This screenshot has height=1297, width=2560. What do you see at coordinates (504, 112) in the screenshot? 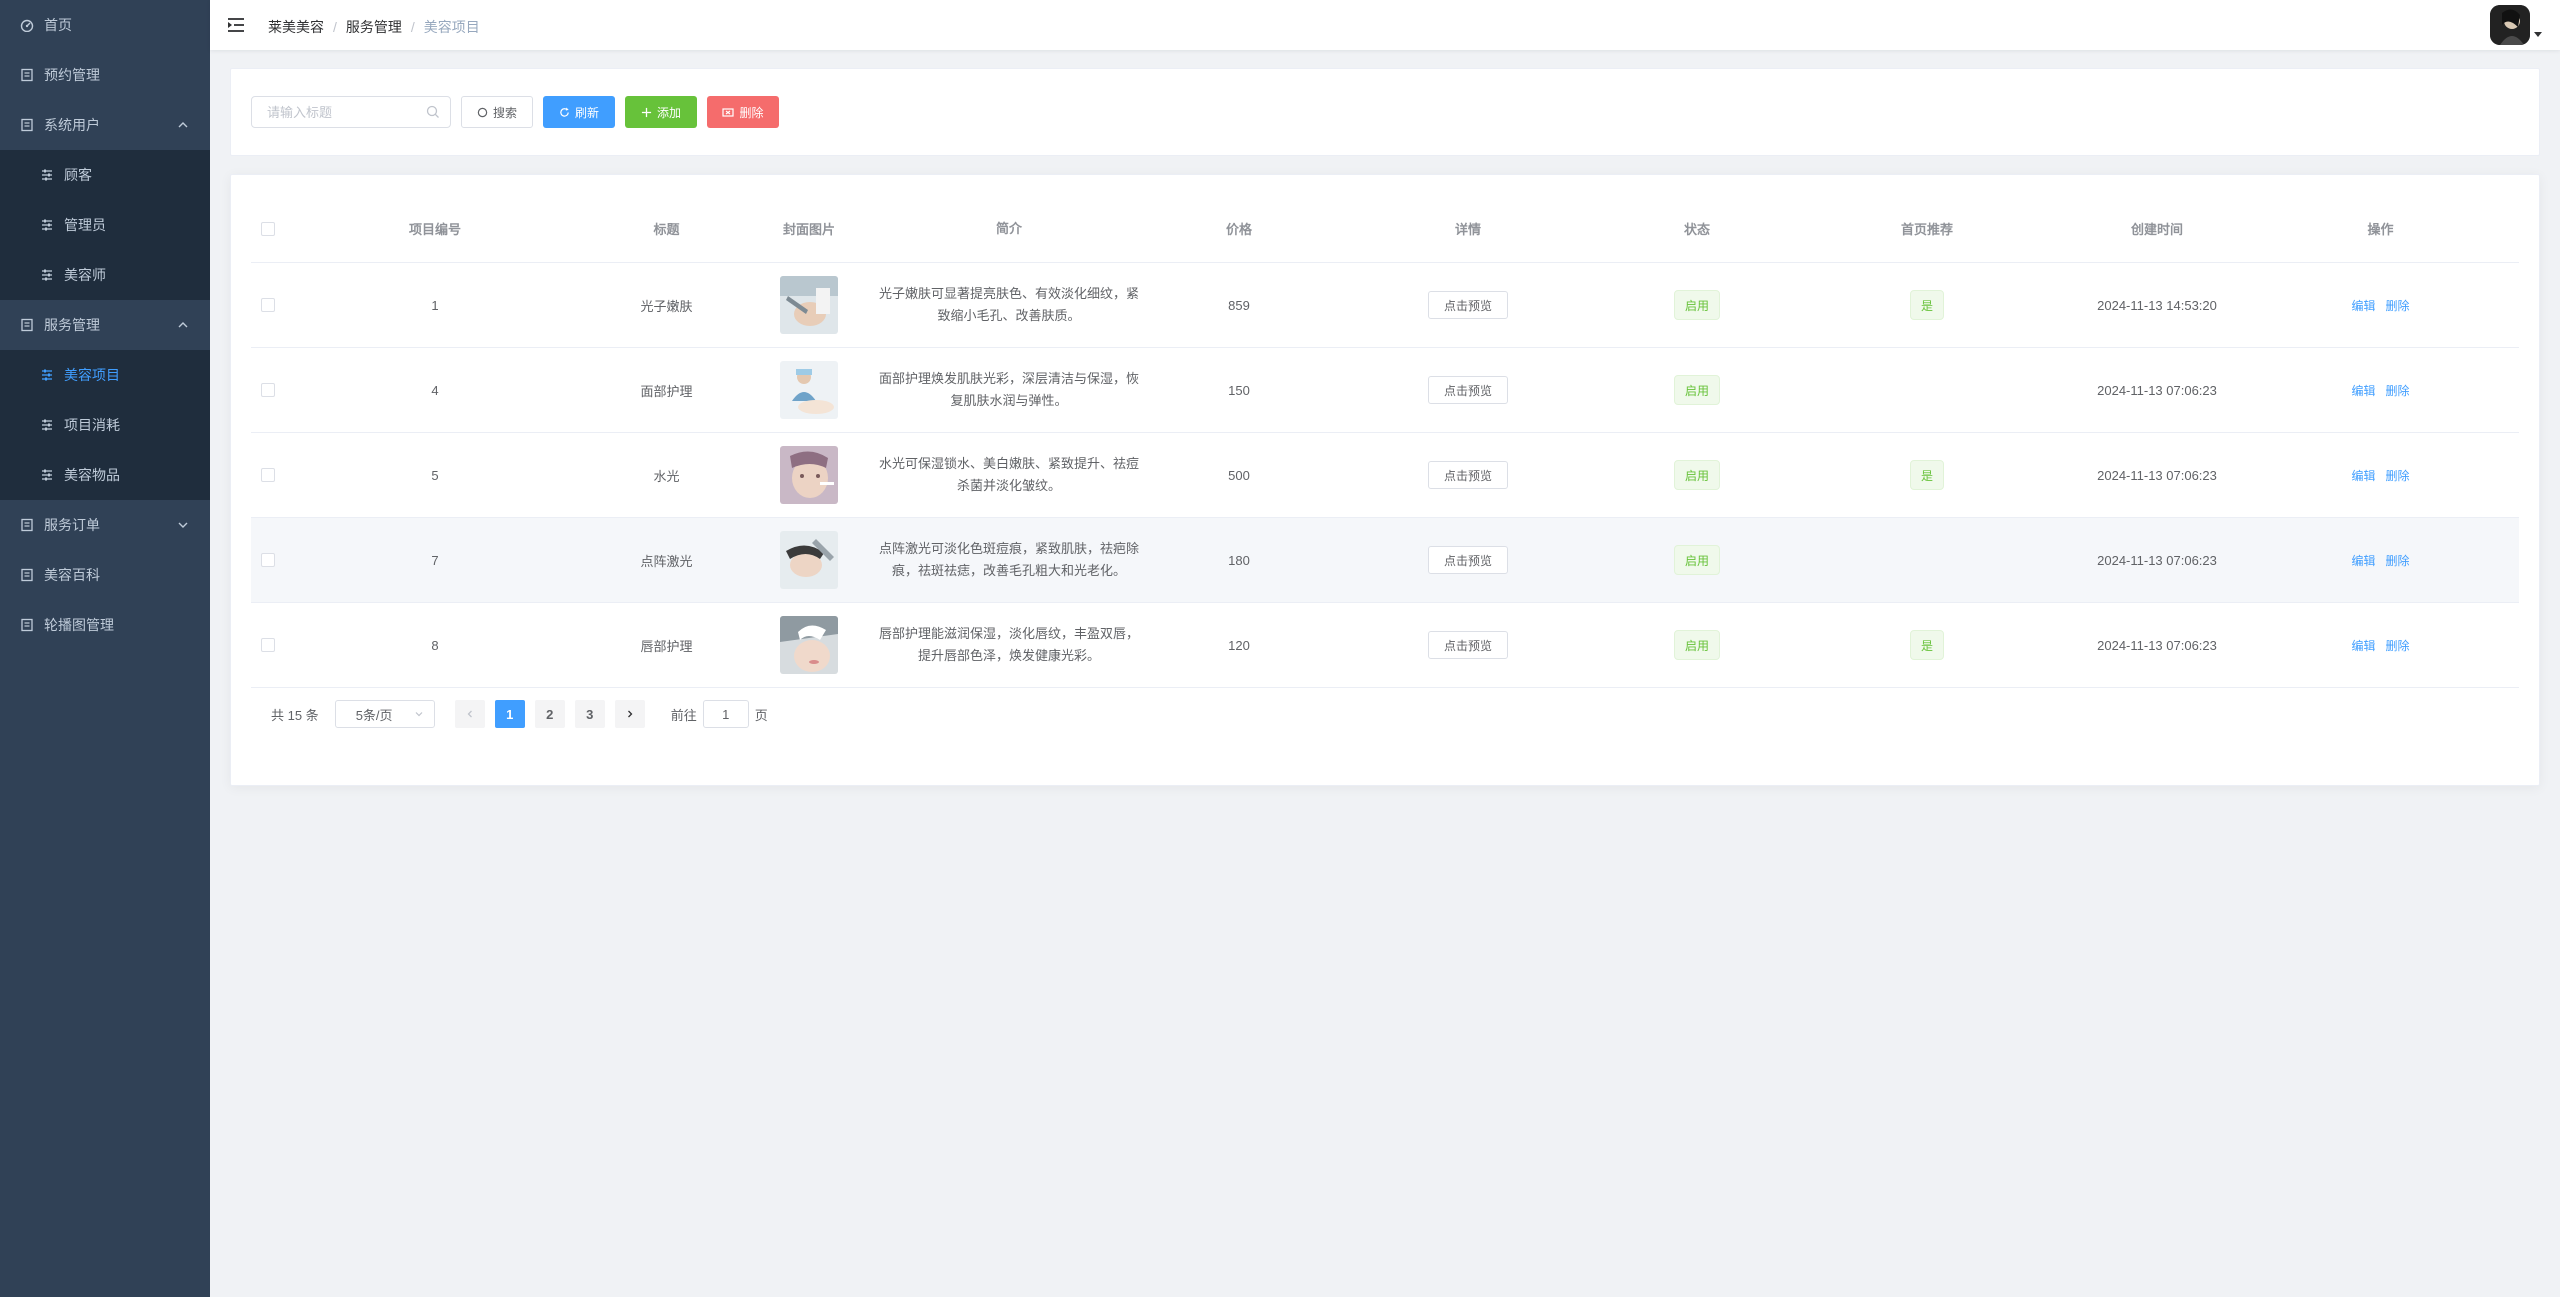
I see `search-button-label: 搜索` at bounding box center [504, 112].